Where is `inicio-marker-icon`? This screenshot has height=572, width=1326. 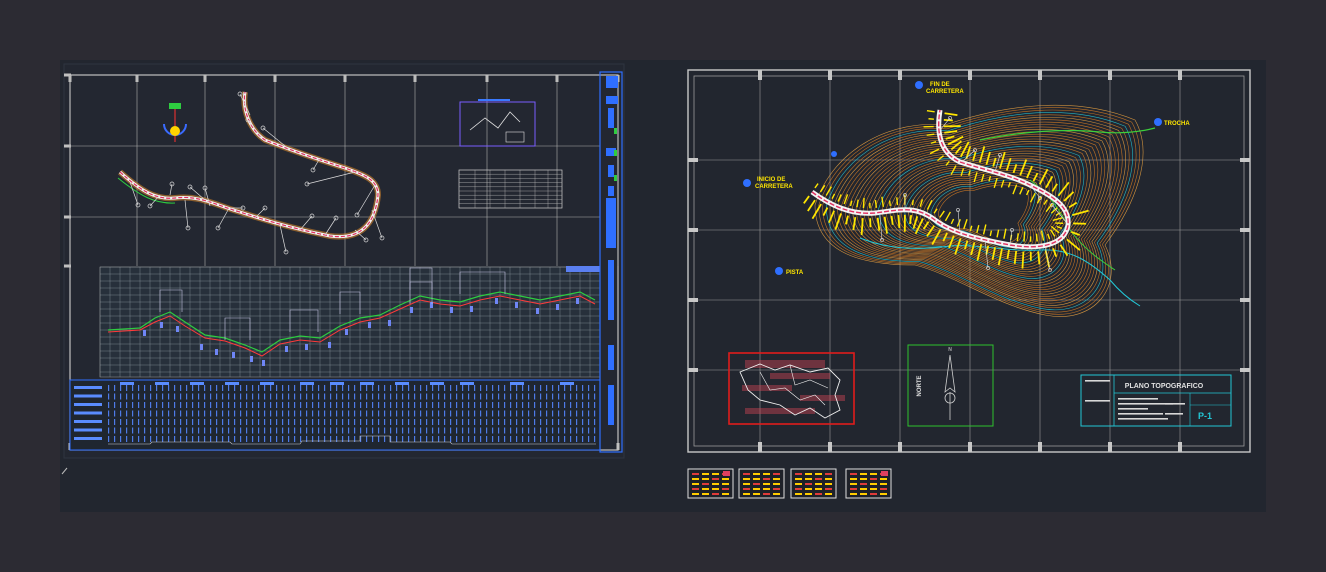 inicio-marker-icon is located at coordinates (747, 183).